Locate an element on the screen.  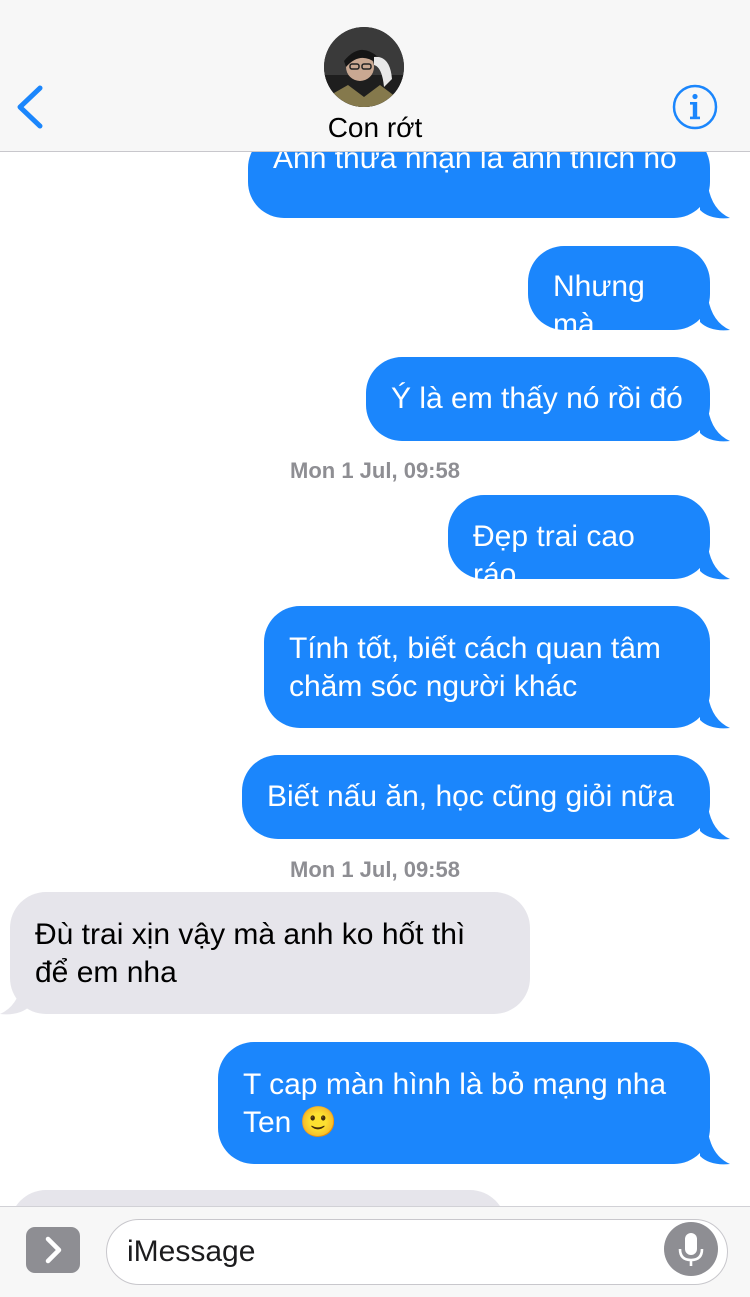
contact-name: Con rớt is located at coordinates (375, 128).